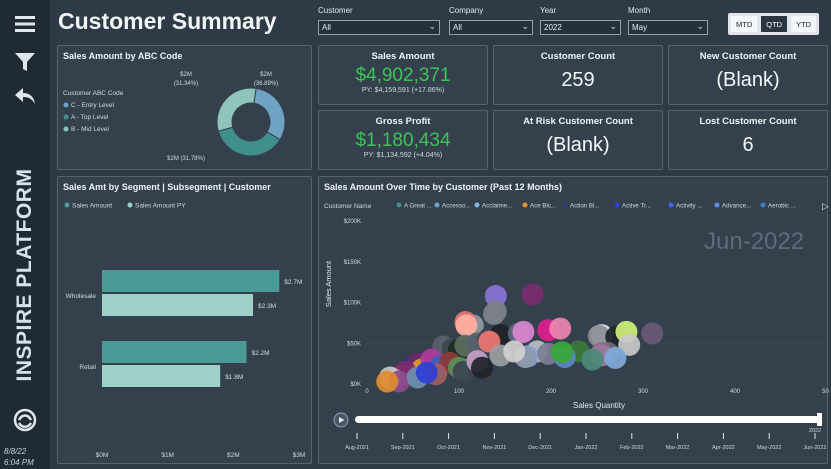 This screenshot has width=831, height=469. Describe the element at coordinates (774, 24) in the screenshot. I see `period-qtd-button: QTD` at that location.